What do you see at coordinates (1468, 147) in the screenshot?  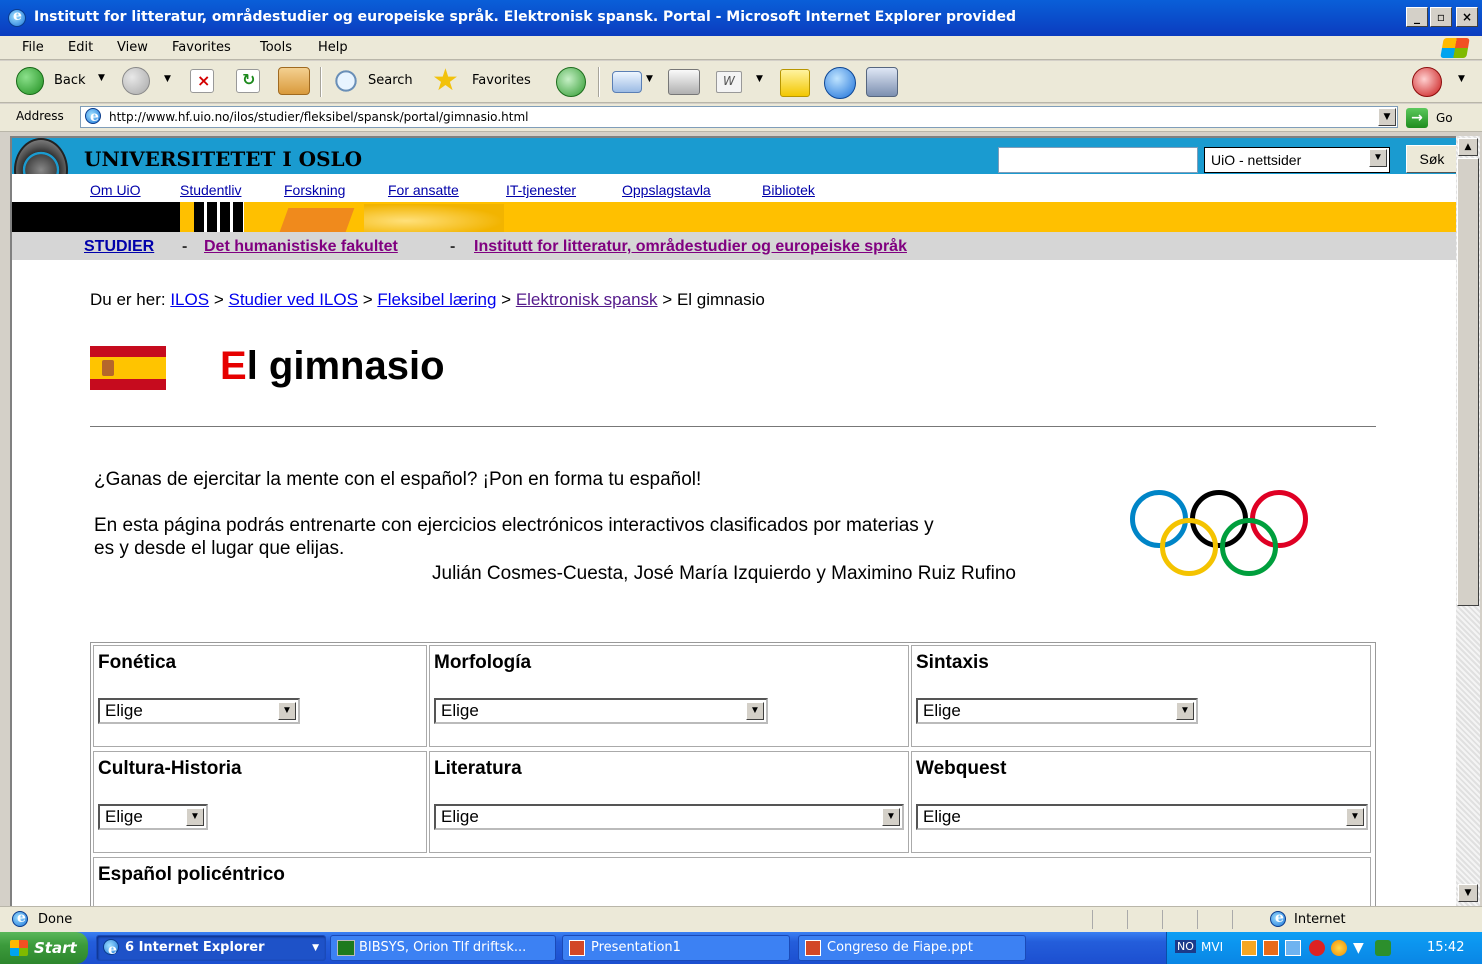 I see `scroll-up-icon: ▲` at bounding box center [1468, 147].